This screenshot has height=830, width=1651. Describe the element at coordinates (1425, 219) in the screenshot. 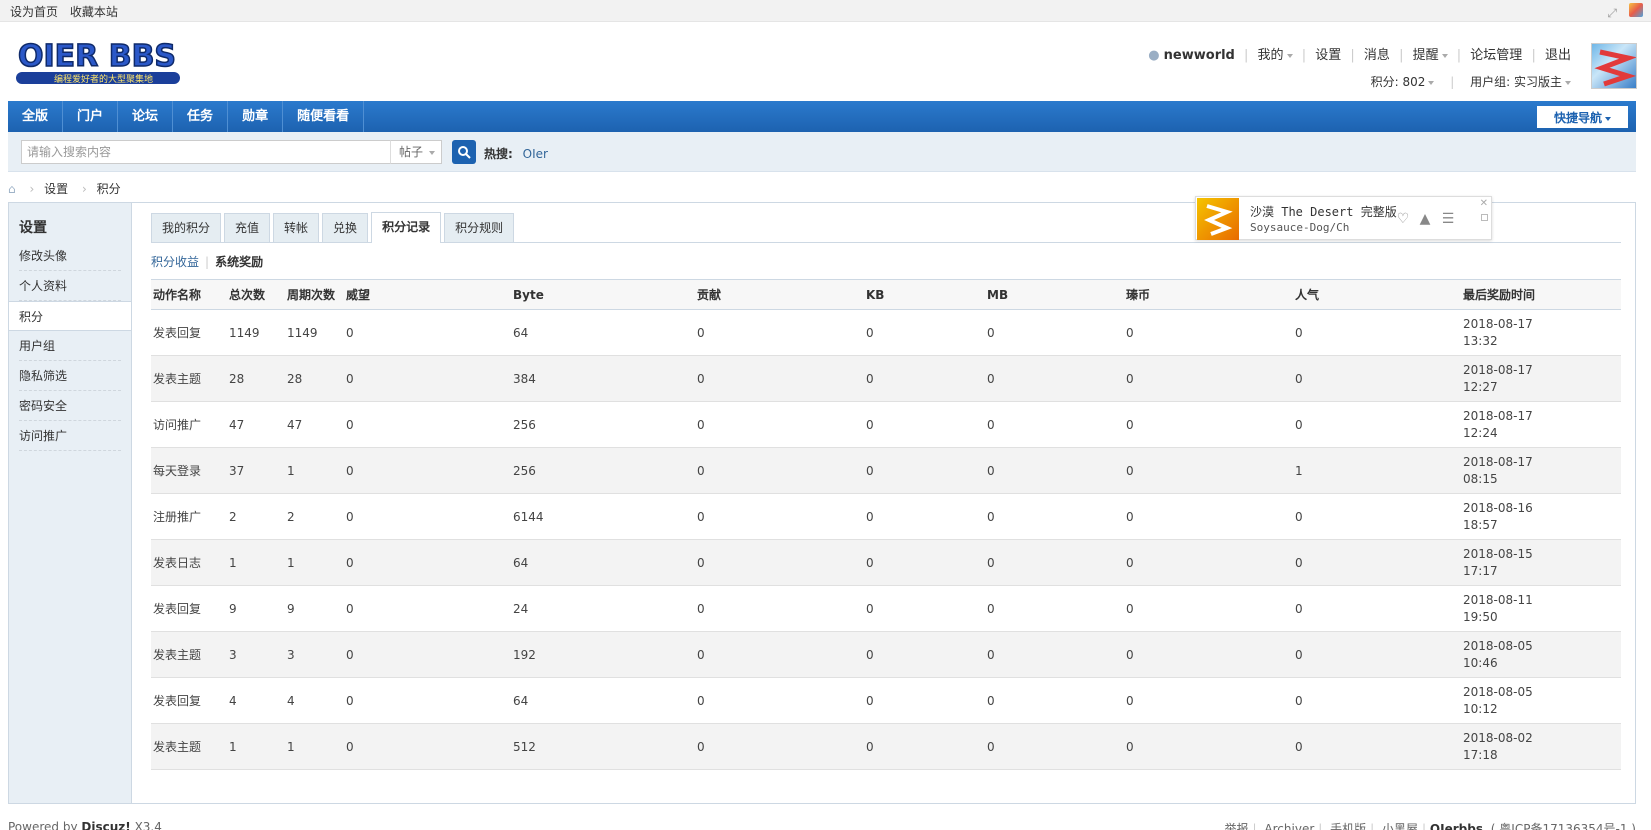

I see `volume-icon: ▲` at that location.